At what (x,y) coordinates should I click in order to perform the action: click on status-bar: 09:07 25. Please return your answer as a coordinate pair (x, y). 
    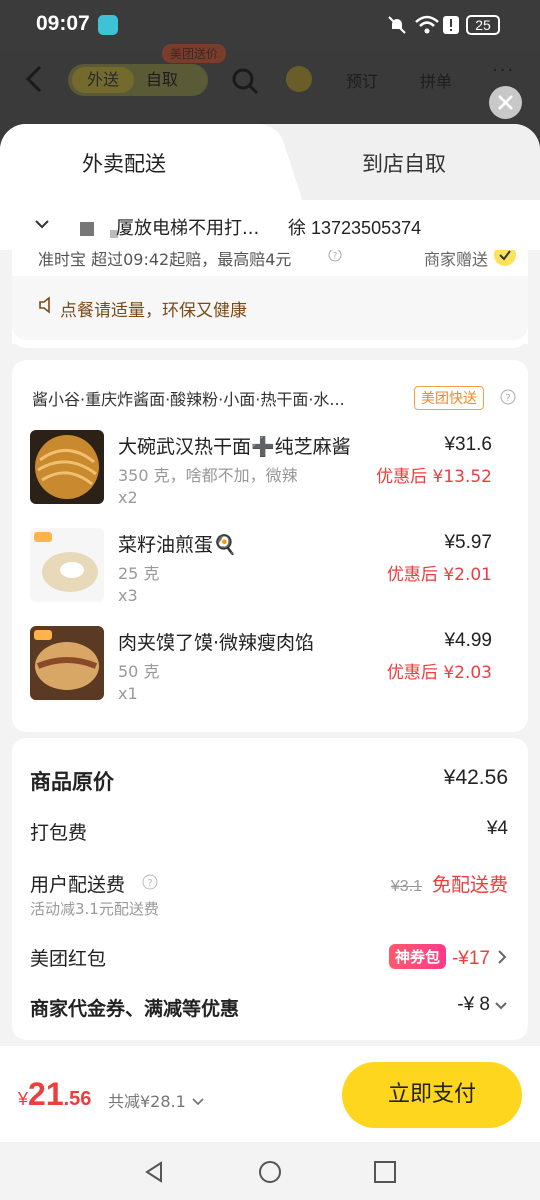
    Looking at the image, I should click on (270, 25).